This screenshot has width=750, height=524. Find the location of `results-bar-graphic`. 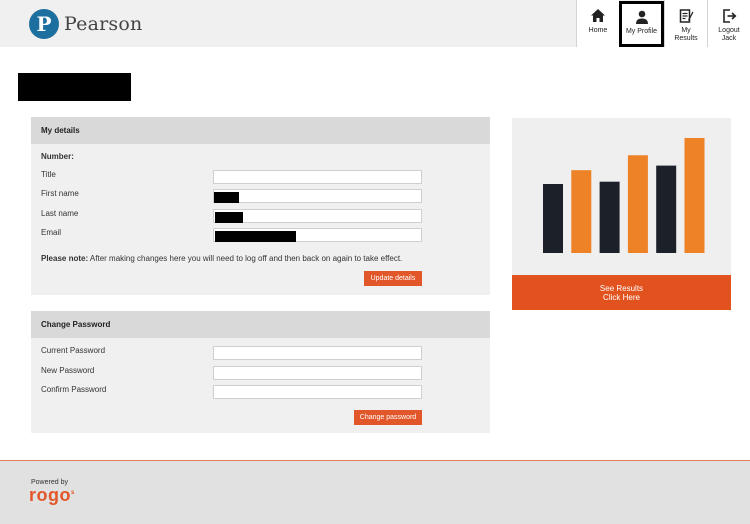

results-bar-graphic is located at coordinates (624, 195).